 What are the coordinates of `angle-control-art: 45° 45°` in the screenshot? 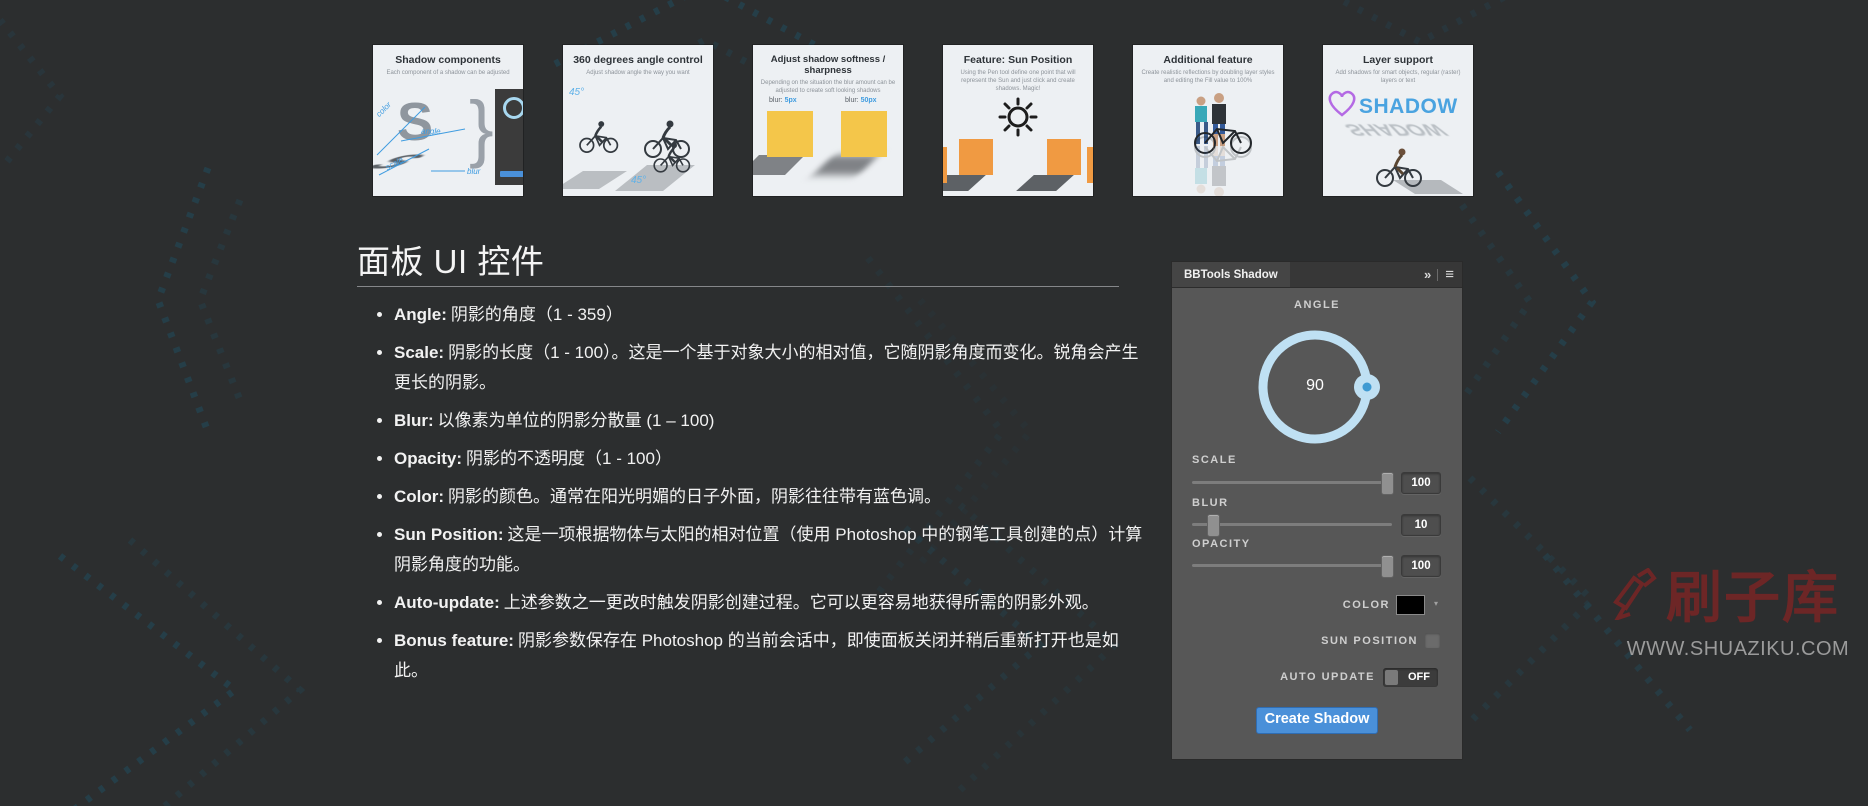 It's located at (638, 137).